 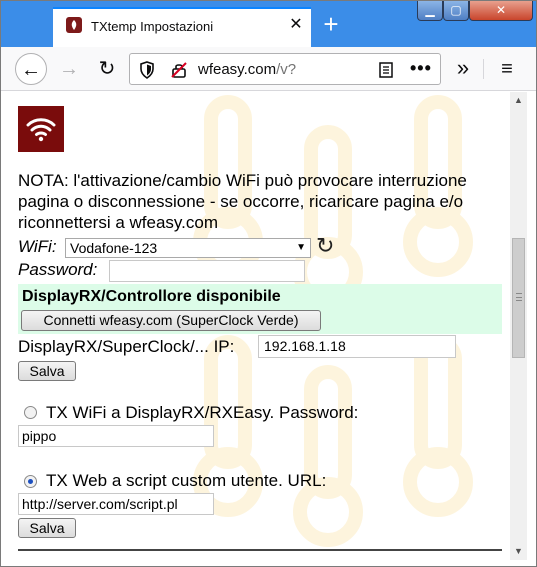 What do you see at coordinates (151, 296) in the screenshot?
I see `panel-title: DisplayRX/Controllore disponibile` at bounding box center [151, 296].